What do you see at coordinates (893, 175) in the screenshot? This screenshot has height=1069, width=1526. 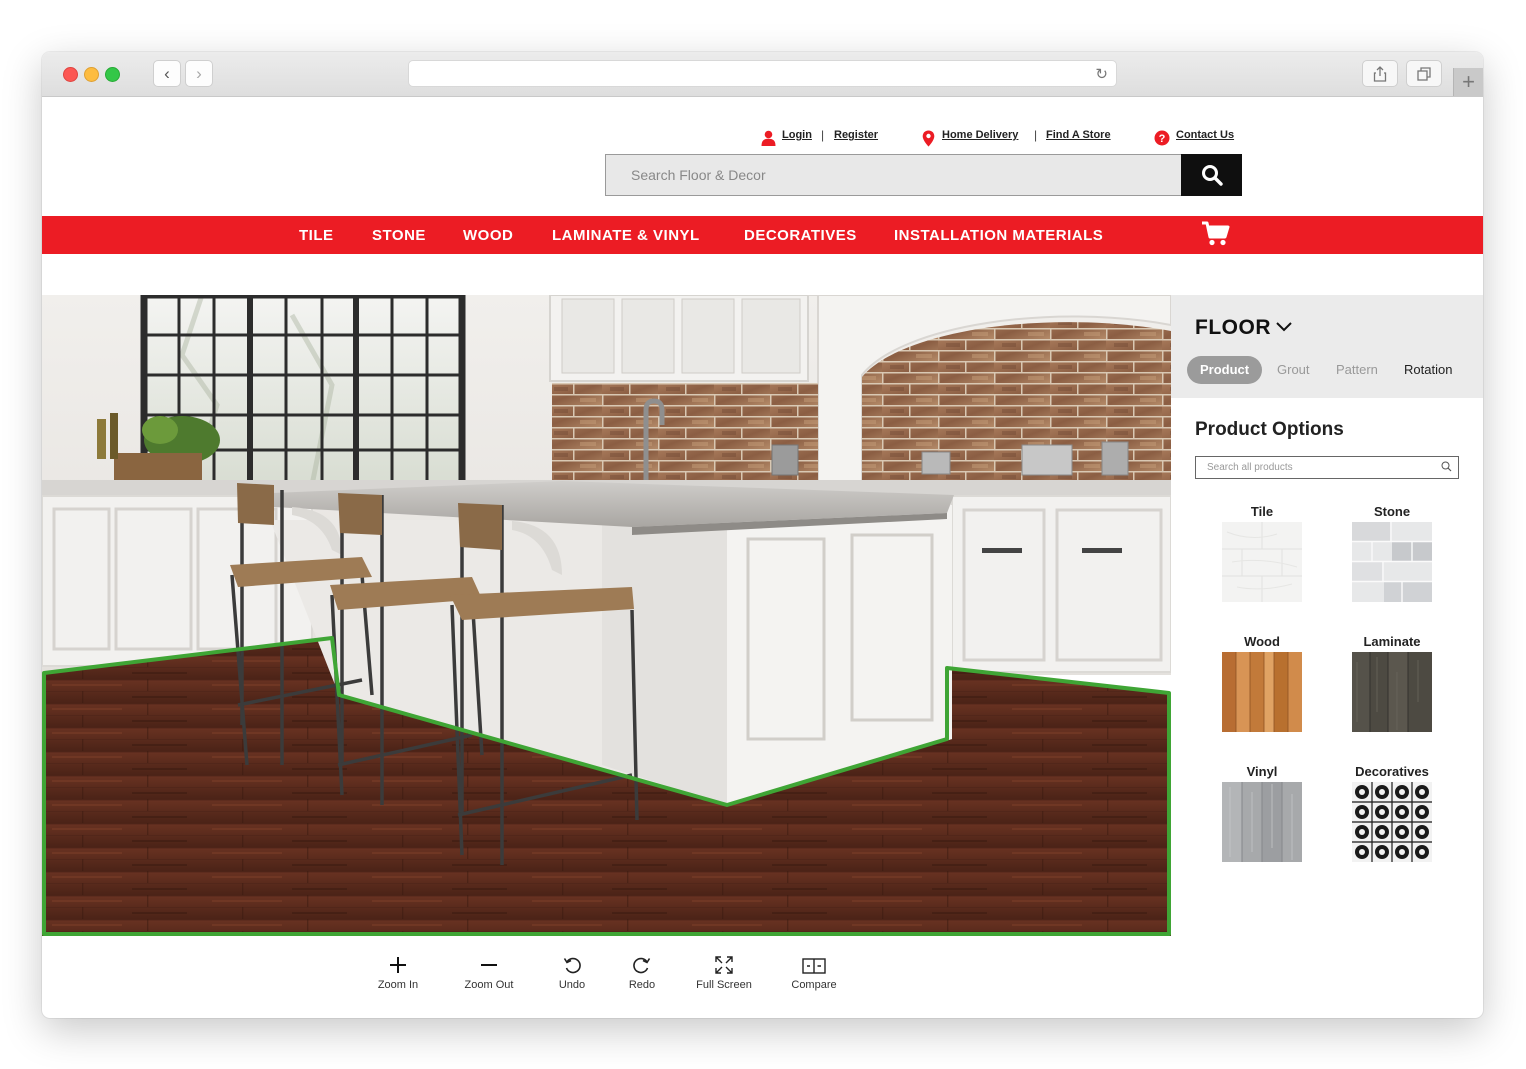 I see `search-input` at bounding box center [893, 175].